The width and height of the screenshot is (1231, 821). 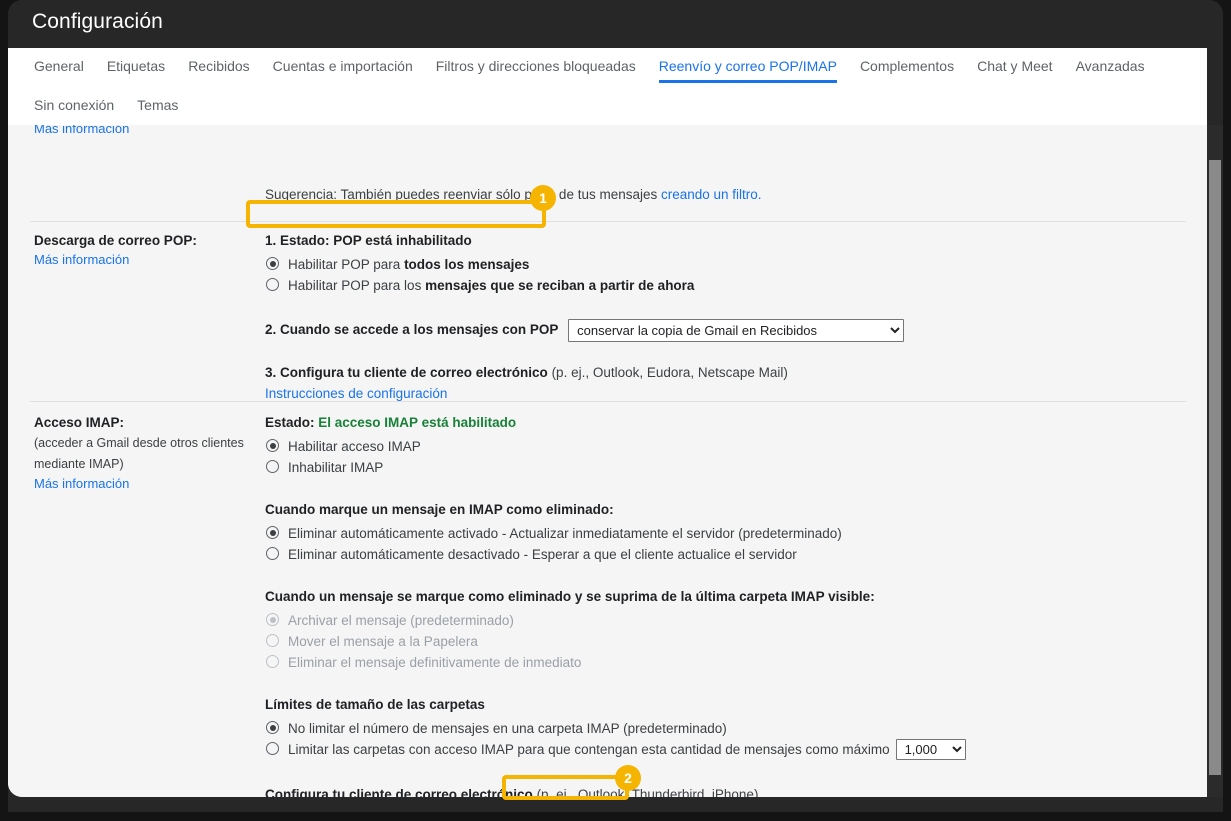 What do you see at coordinates (645, 792) in the screenshot?
I see `imap-client-rest: (p. ej., Outlook, Thunderbird, iPhone)` at bounding box center [645, 792].